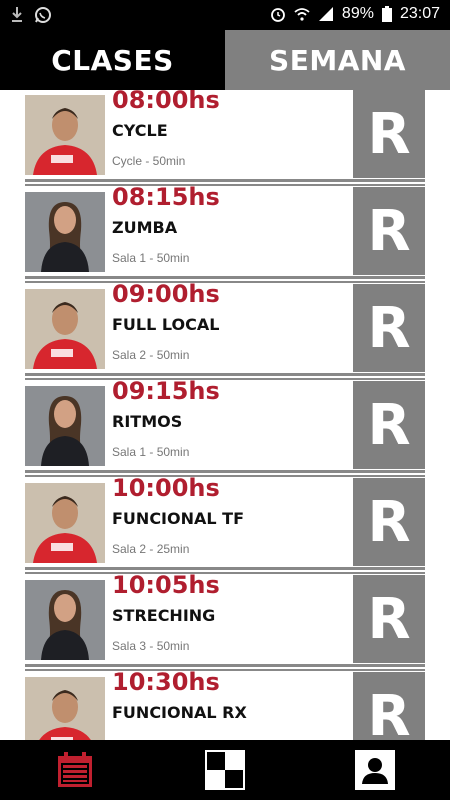 The height and width of the screenshot is (800, 450). I want to click on status-bar: 89% 23:07, so click(225, 15).